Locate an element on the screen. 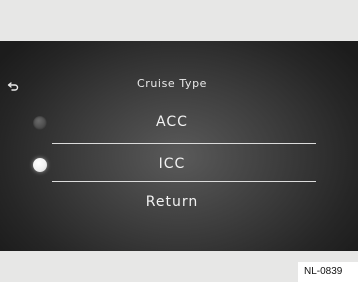 The height and width of the screenshot is (282, 358). option-return-label: Return is located at coordinates (172, 202).